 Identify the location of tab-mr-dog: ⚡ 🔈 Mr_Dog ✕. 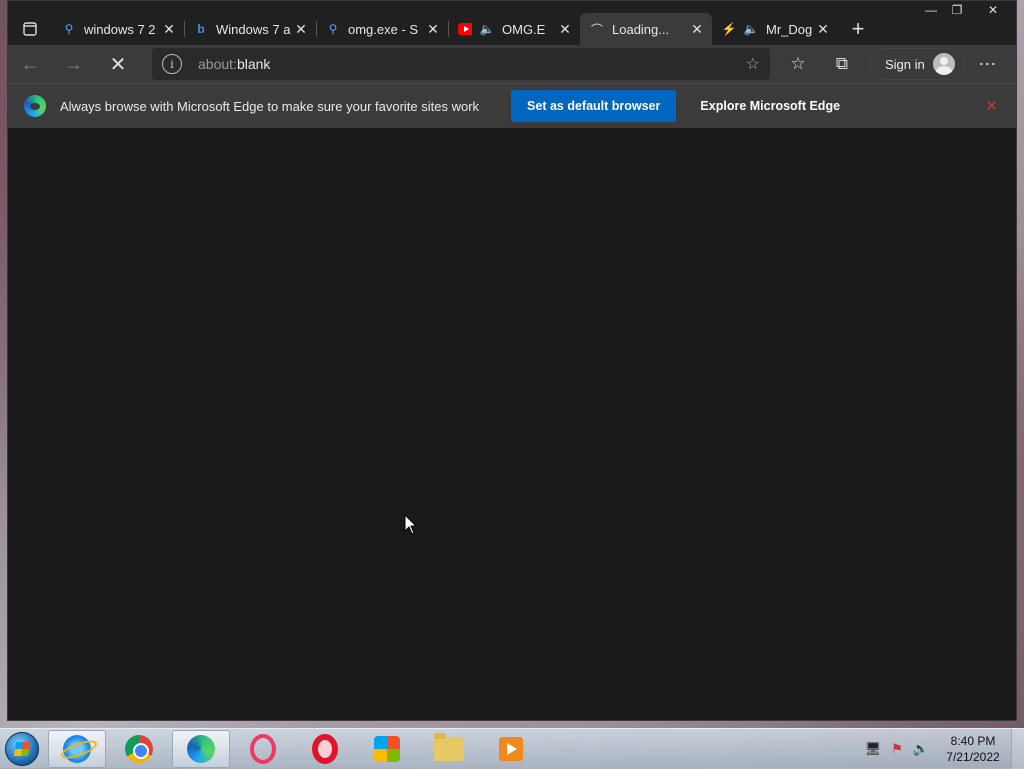
(775, 29).